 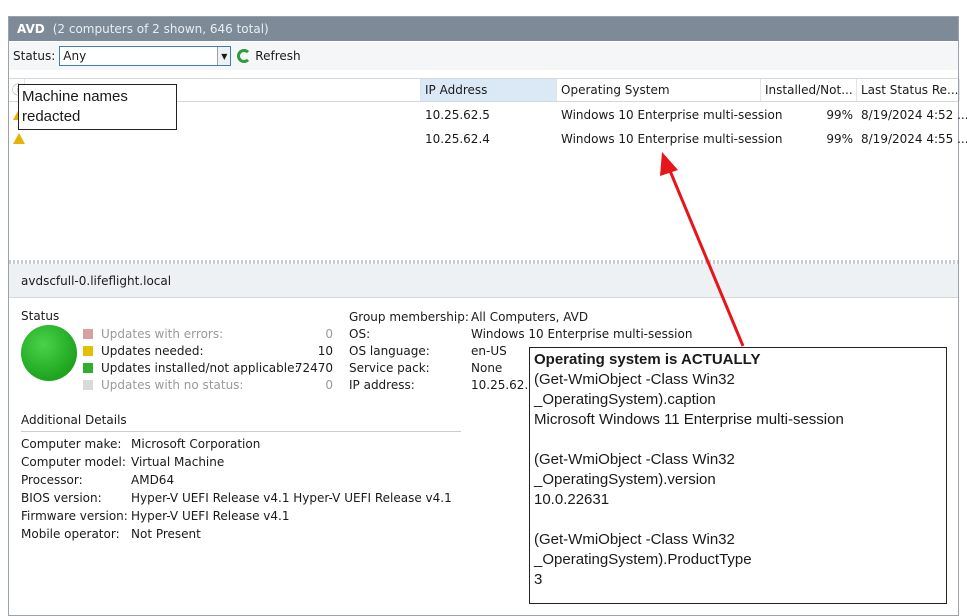 I want to click on arrowhead-icon, so click(x=669, y=164).